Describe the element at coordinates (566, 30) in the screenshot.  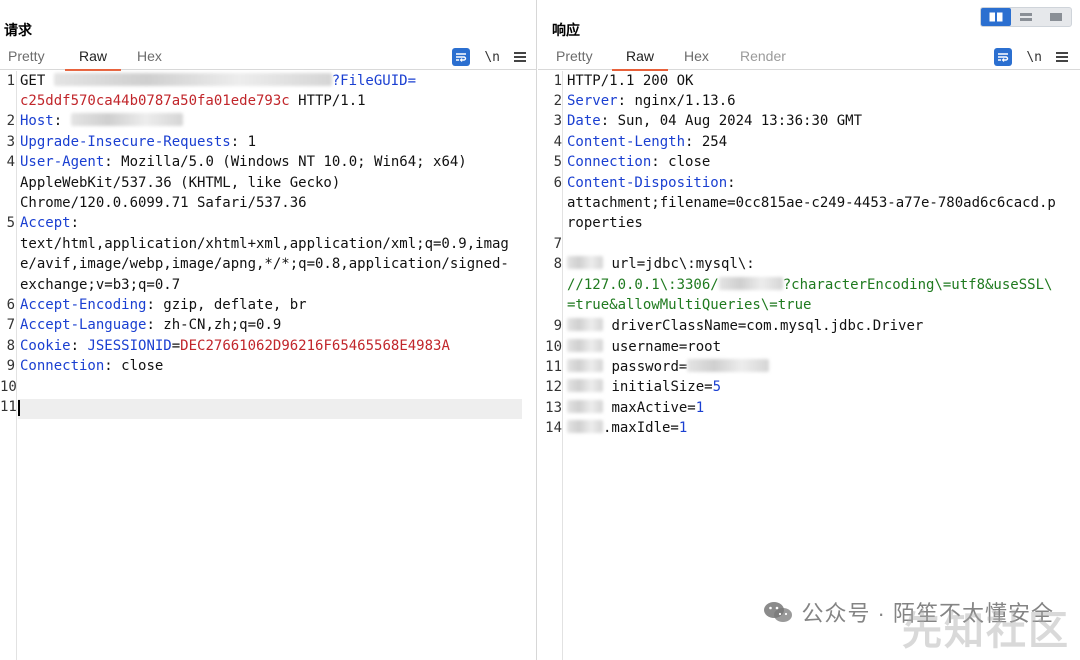
I see `response-title: 响应` at that location.